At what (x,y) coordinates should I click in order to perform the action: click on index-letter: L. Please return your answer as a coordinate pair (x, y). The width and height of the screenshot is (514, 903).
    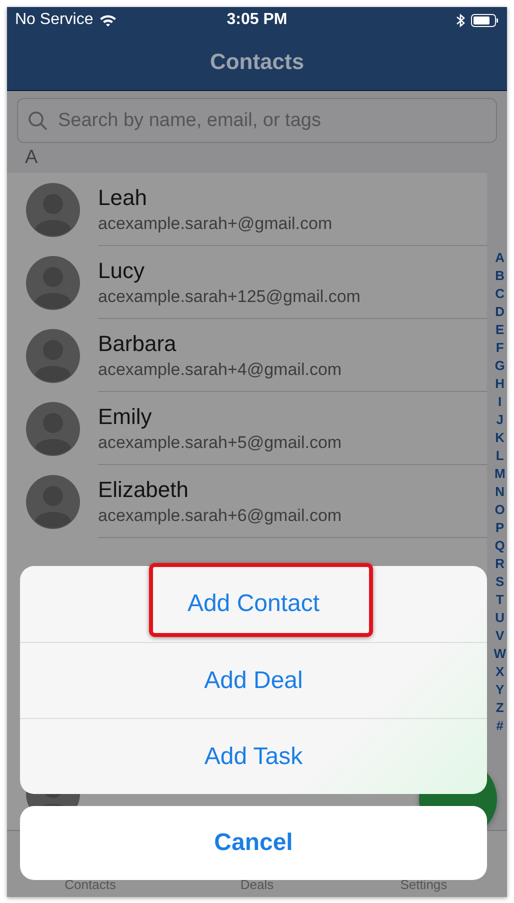
    Looking at the image, I should click on (500, 456).